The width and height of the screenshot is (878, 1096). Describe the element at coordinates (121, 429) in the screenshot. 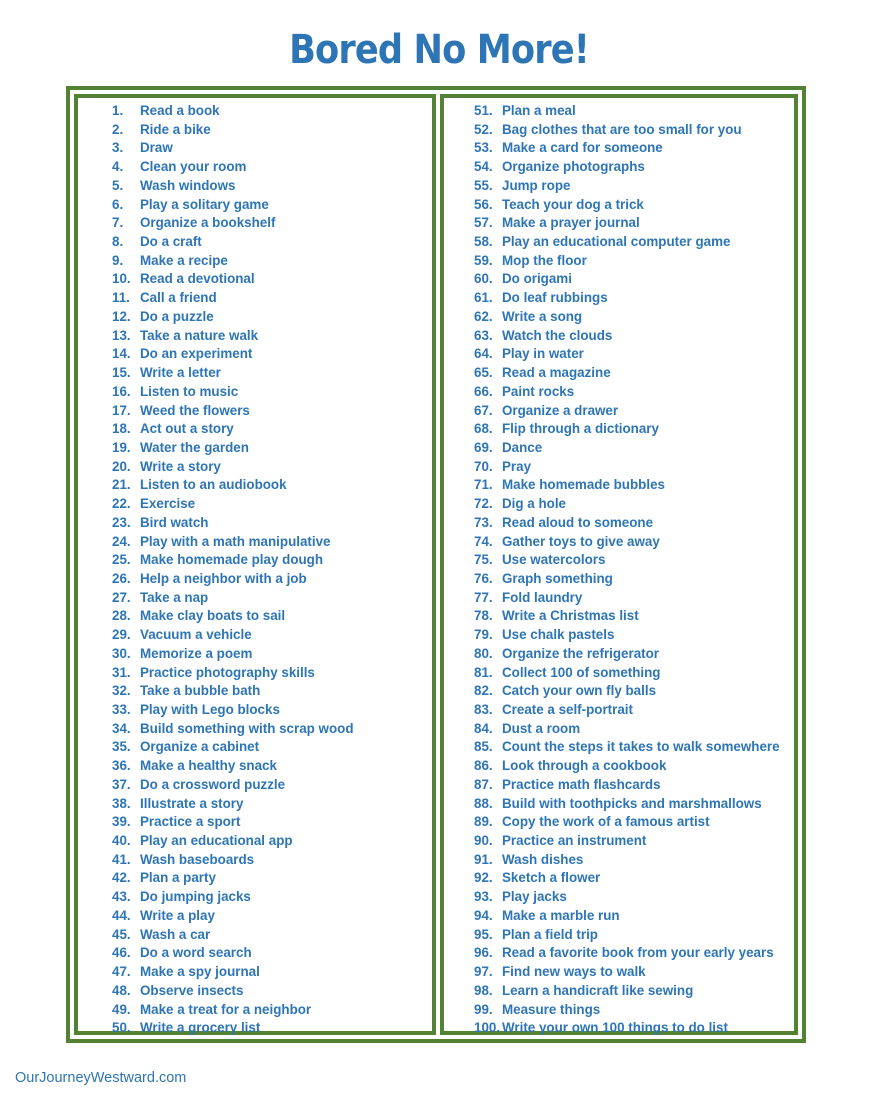

I see `item-number: 18.` at that location.